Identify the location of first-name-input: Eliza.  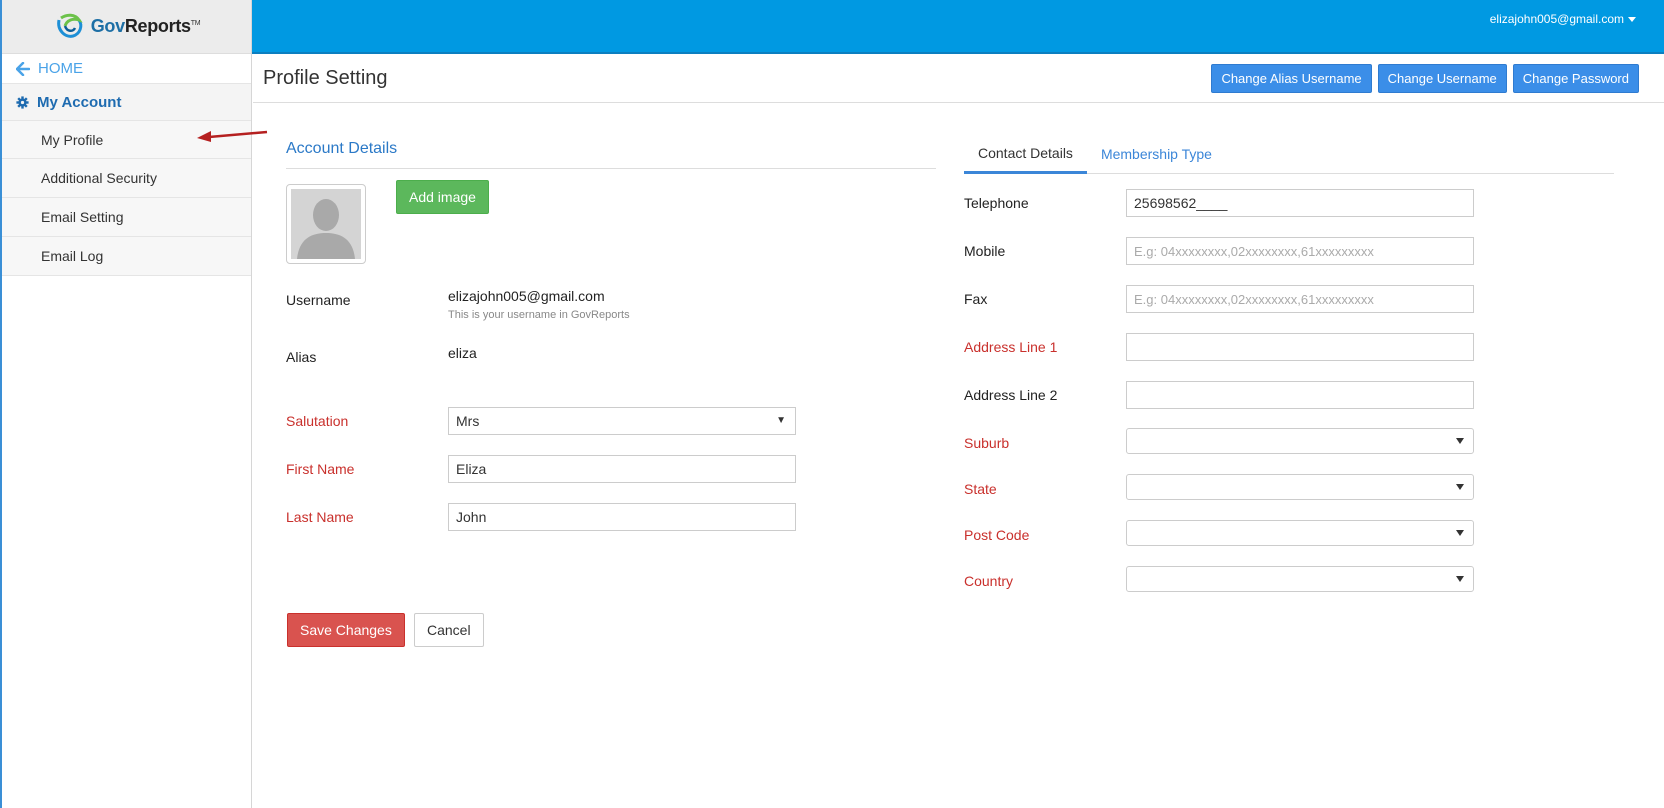
(622, 469).